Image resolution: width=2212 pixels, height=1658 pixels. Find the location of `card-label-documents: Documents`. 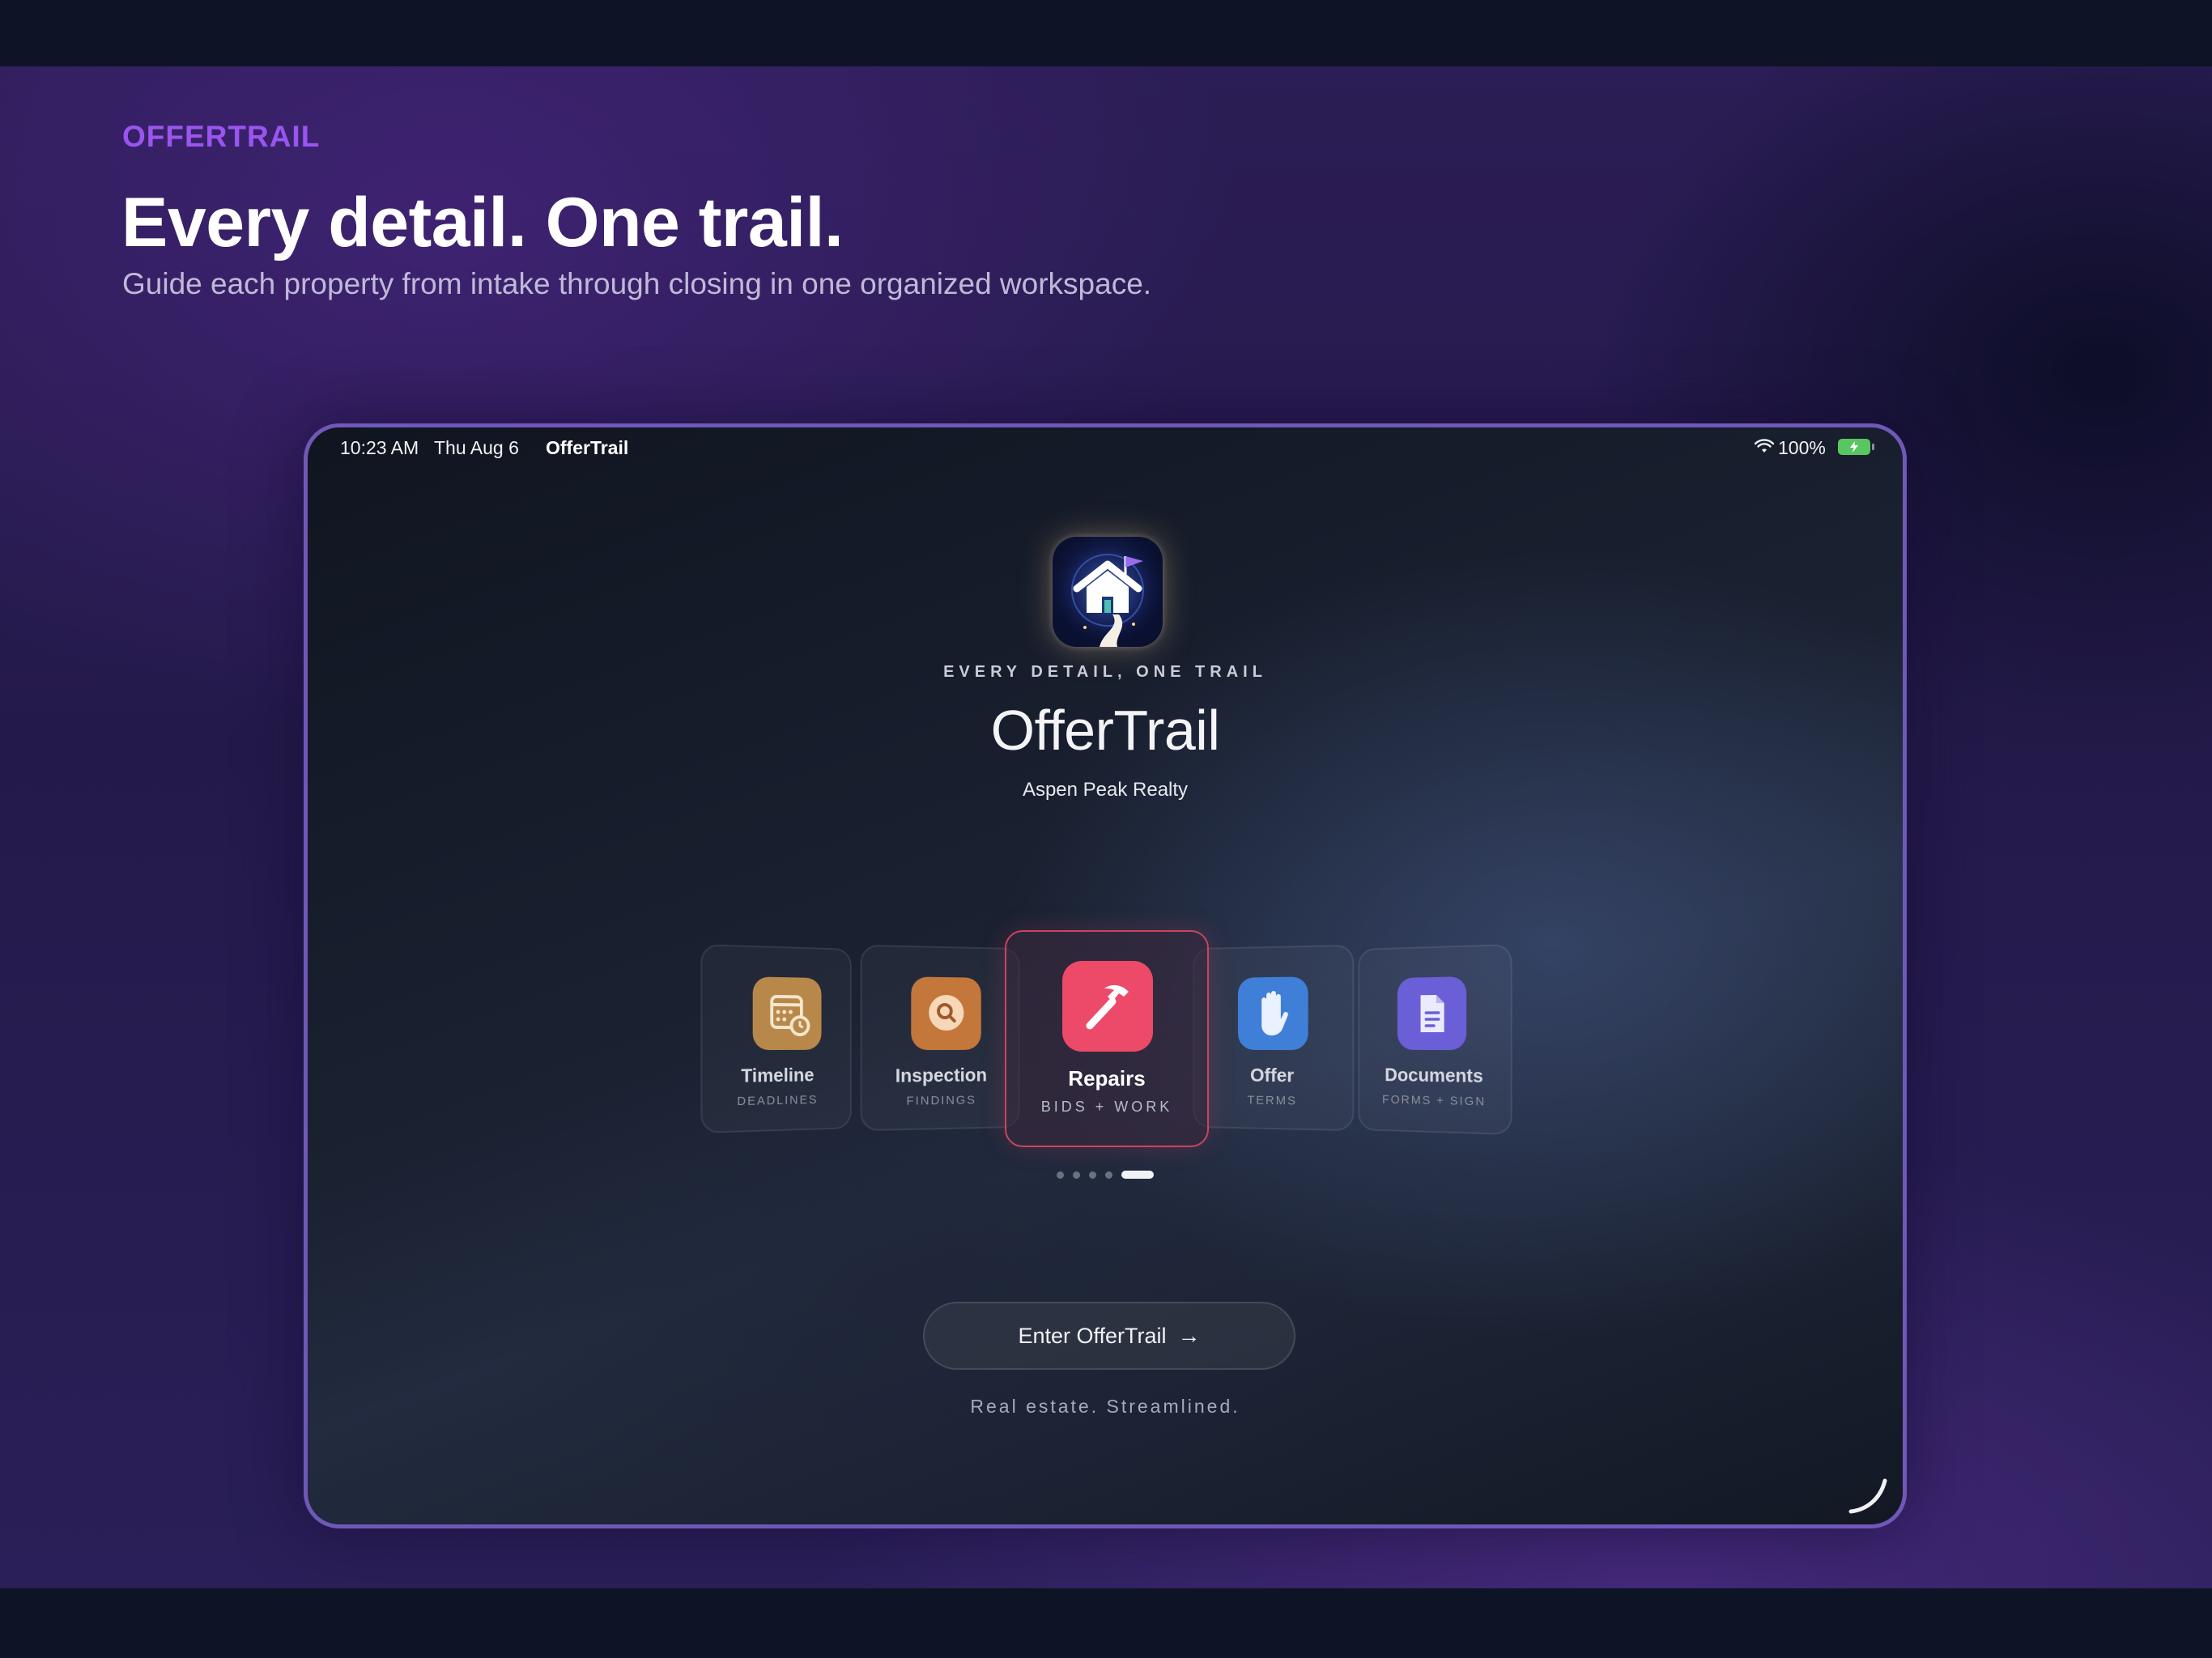

card-label-documents: Documents is located at coordinates (1435, 1075).